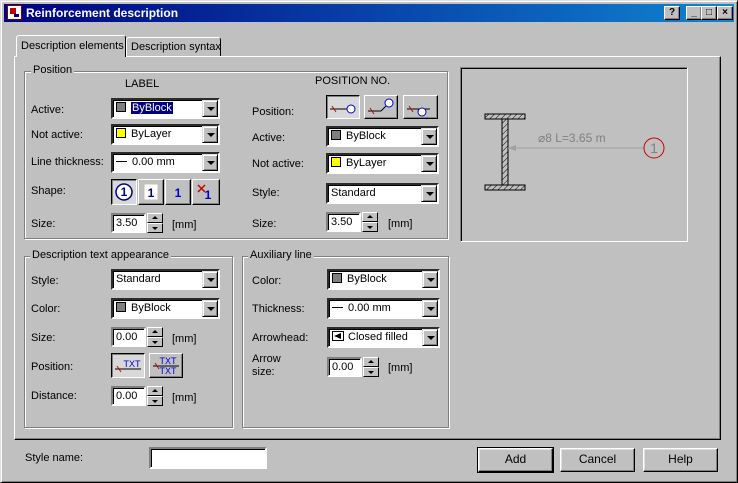  Describe the element at coordinates (48, 191) in the screenshot. I see `shape-label: Shape:` at that location.